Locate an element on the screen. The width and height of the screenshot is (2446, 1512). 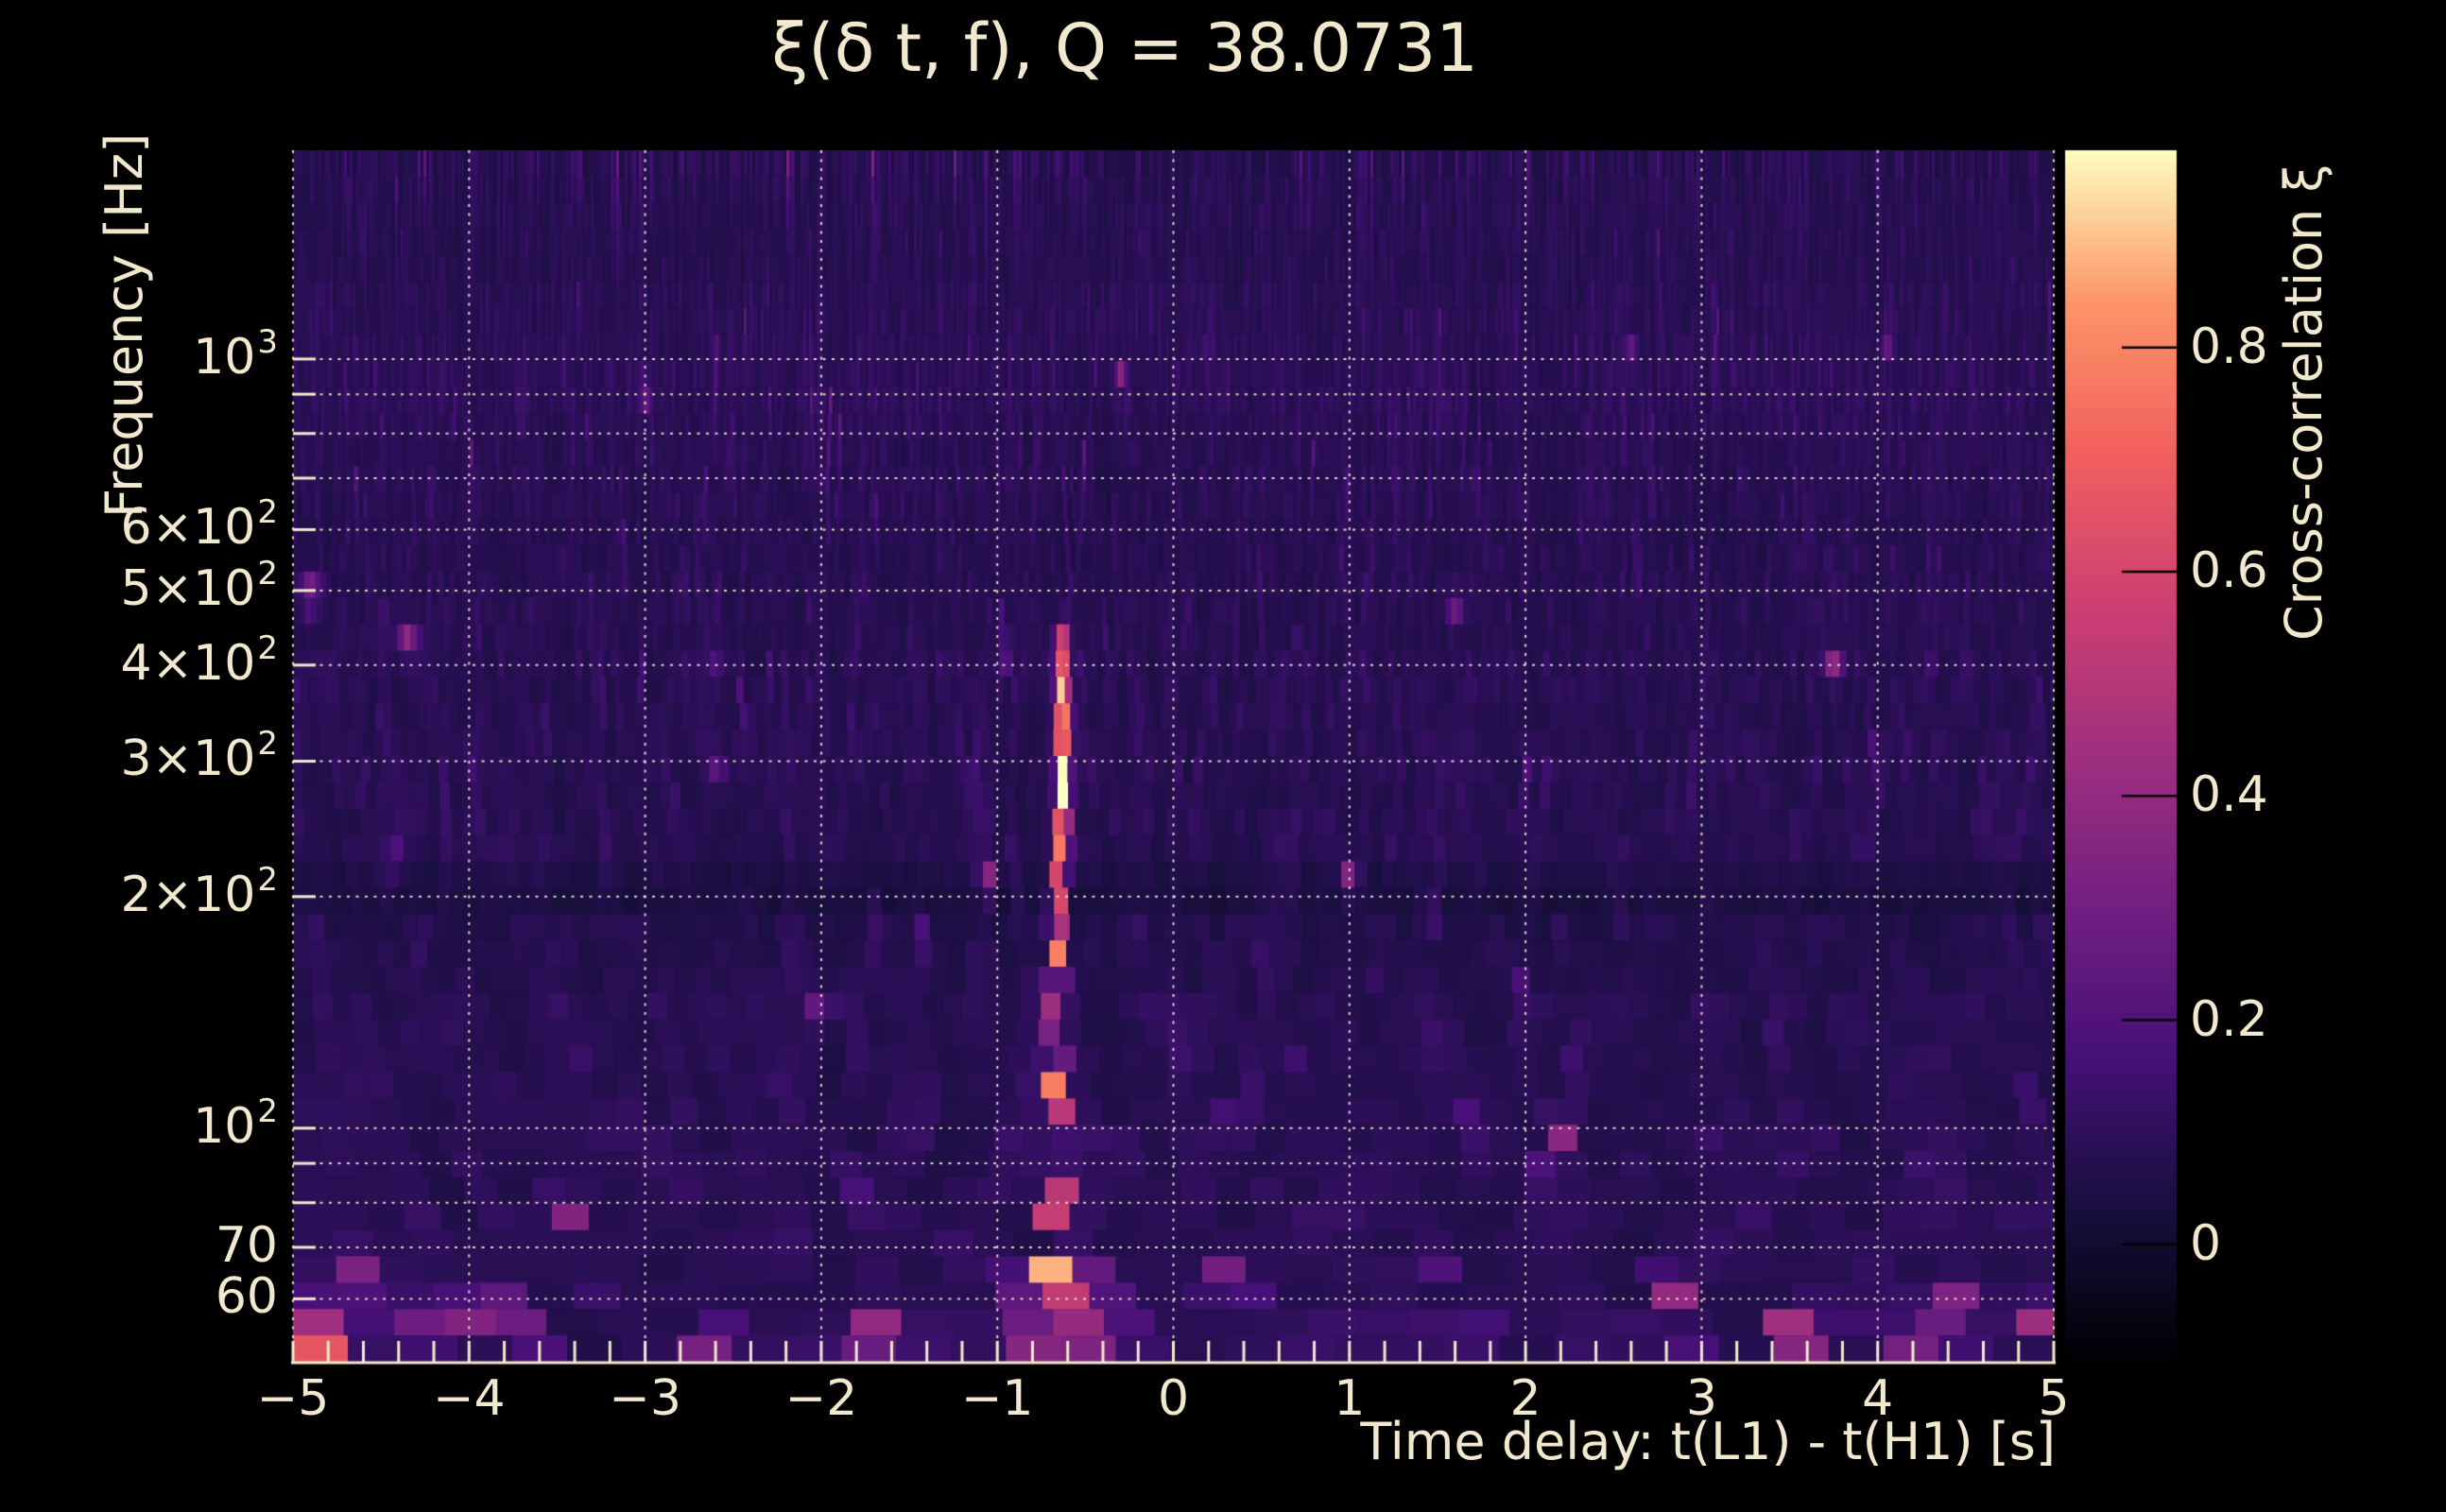
colorbar-tick-label: 0.4 is located at coordinates (2229, 795).